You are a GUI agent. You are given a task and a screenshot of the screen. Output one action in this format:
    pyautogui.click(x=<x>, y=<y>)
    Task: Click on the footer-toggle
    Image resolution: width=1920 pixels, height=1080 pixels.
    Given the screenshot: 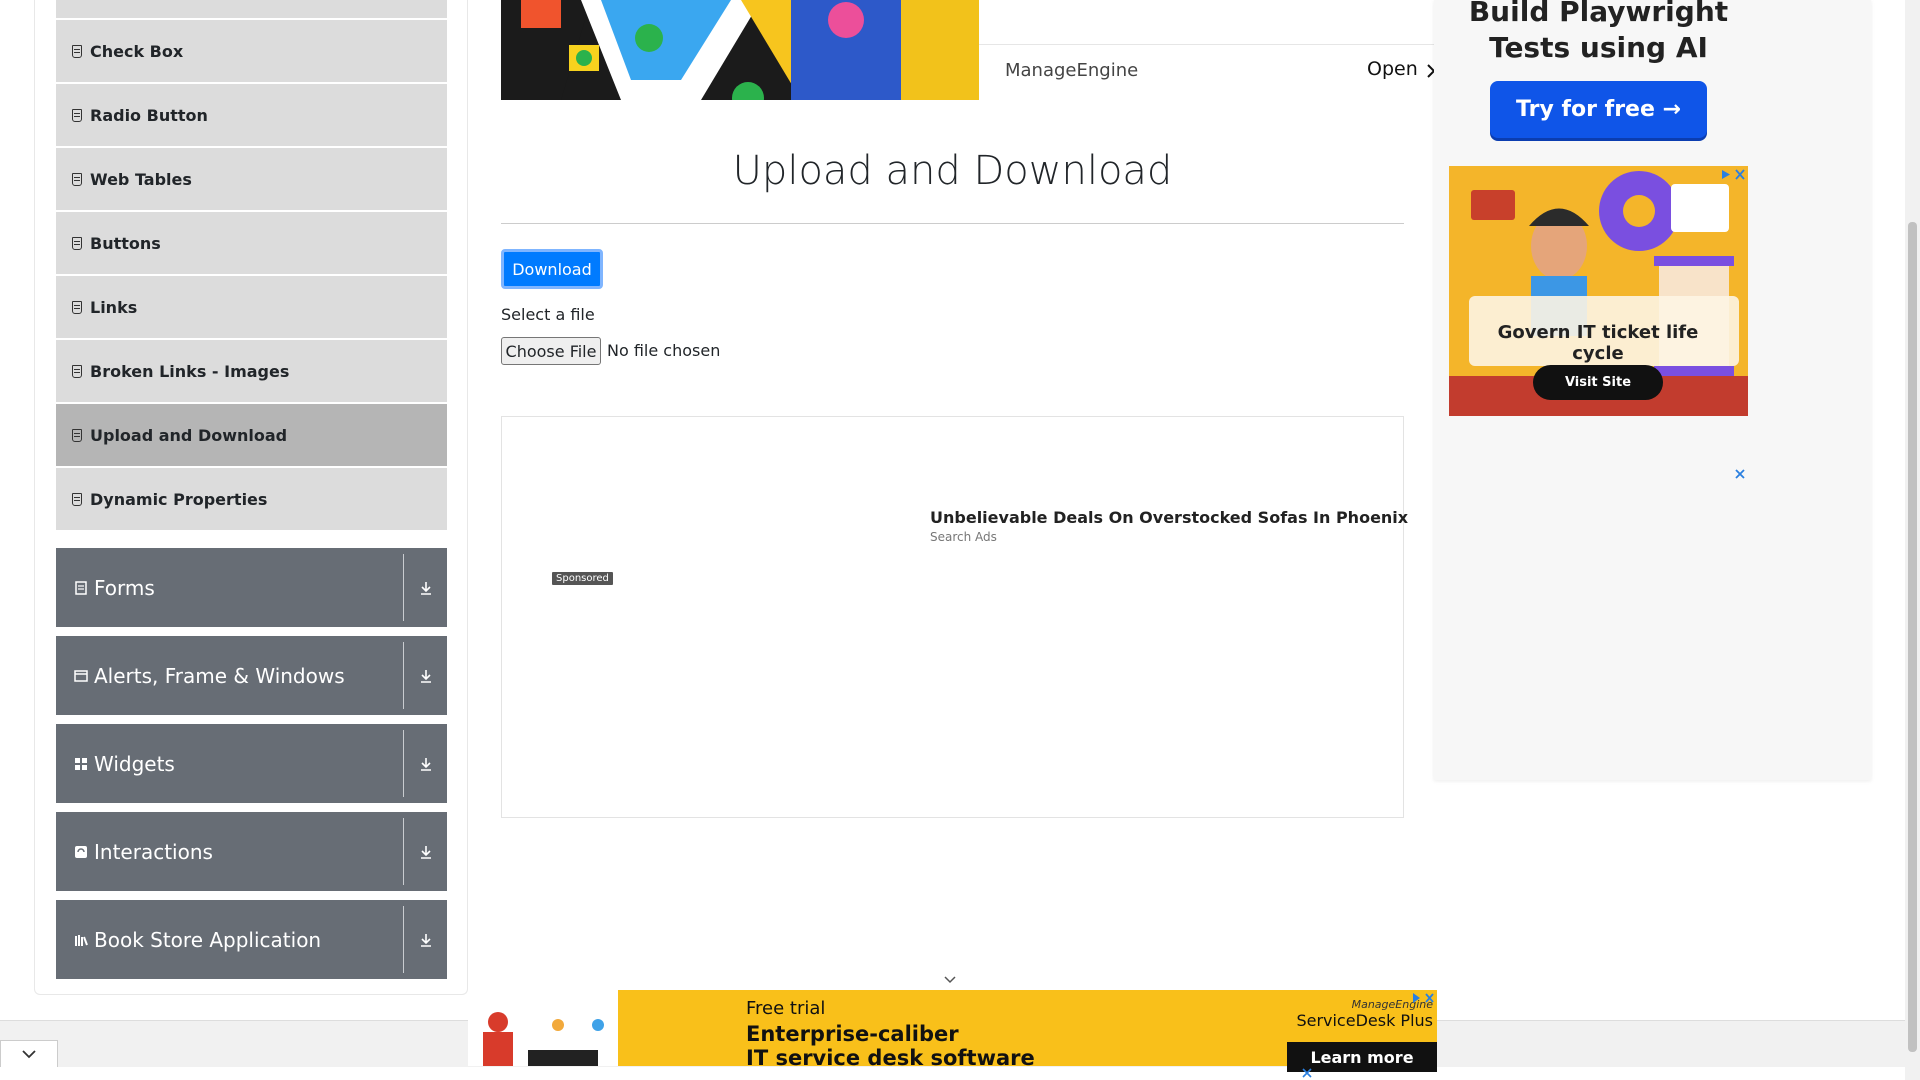 What is the action you would take?
    pyautogui.click(x=29, y=1053)
    